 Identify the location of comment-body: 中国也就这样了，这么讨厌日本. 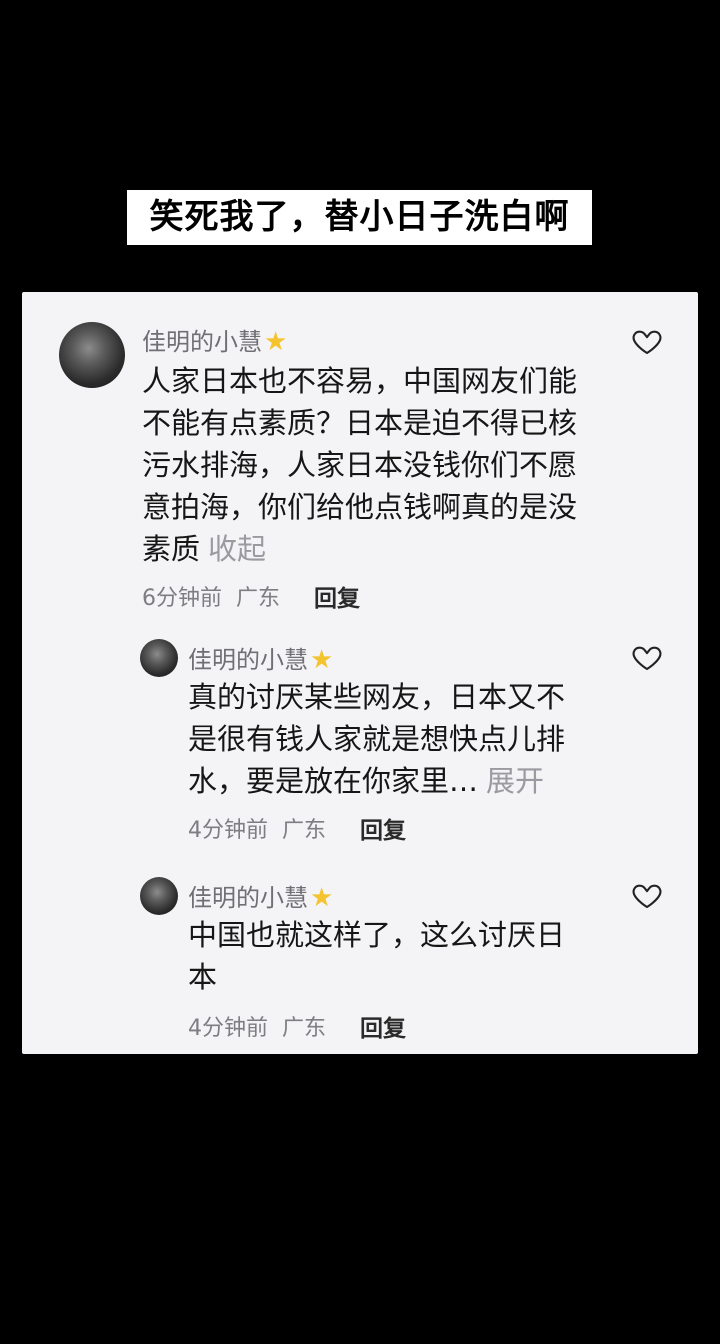
(377, 956).